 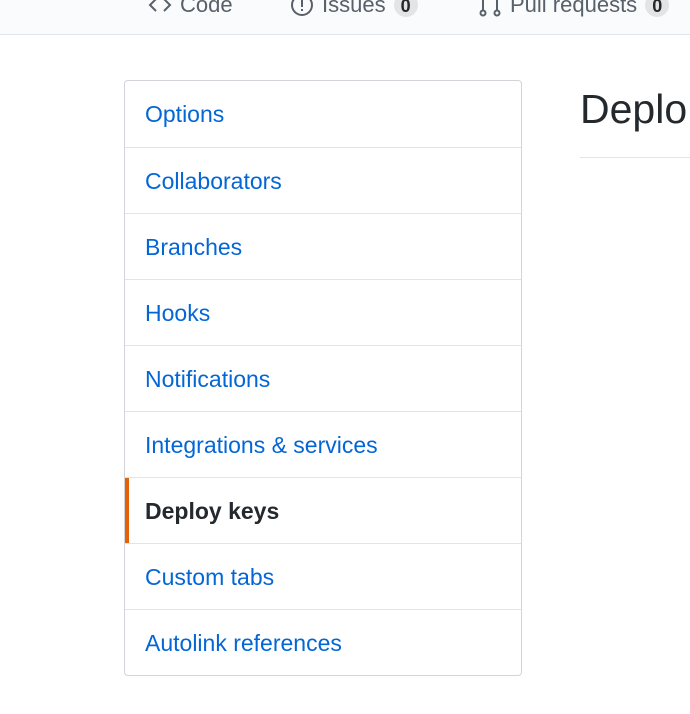 I want to click on tab-code-label: Code, so click(x=206, y=8).